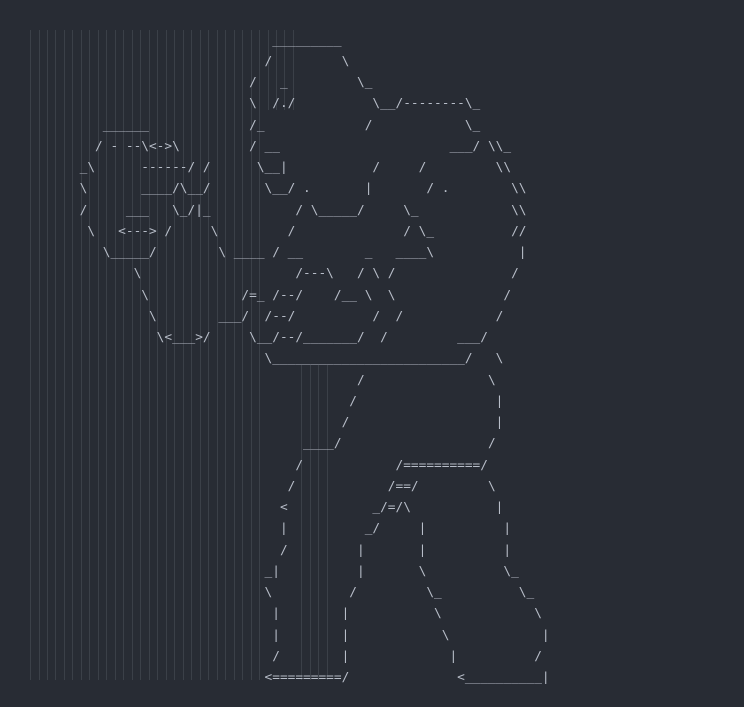 The image size is (744, 707). Describe the element at coordinates (253, 465) in the screenshot. I see `code-line: / /==========/` at that location.